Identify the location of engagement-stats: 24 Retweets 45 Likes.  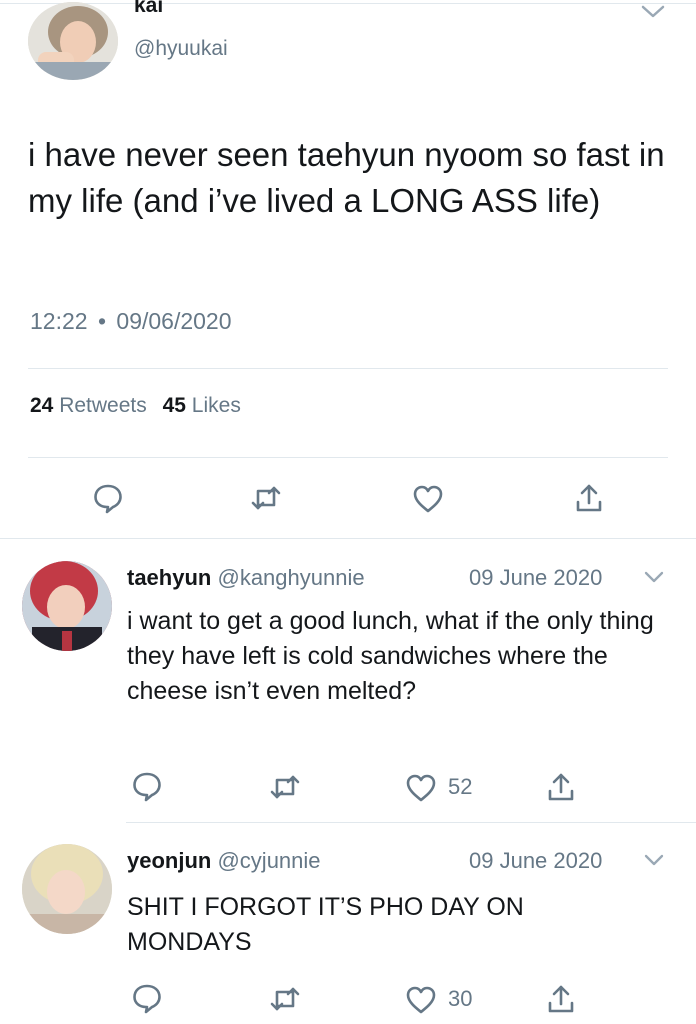
(135, 406).